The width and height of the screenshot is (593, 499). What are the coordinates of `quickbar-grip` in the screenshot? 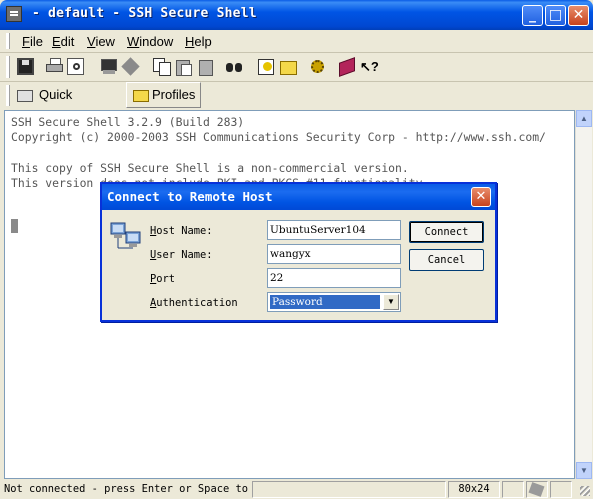 It's located at (8, 95).